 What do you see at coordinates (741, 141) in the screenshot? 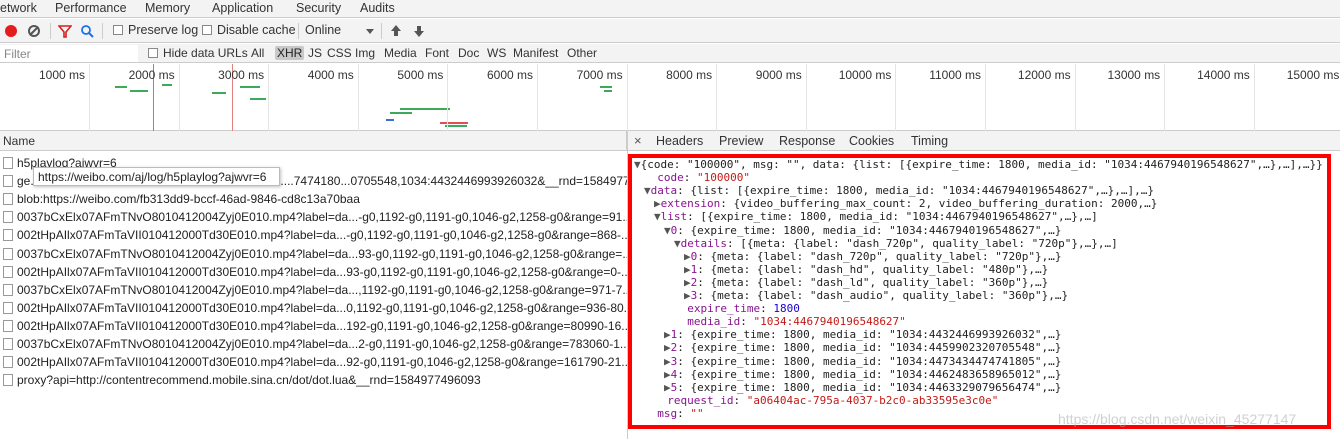
I see `tab-preview: Preview` at bounding box center [741, 141].